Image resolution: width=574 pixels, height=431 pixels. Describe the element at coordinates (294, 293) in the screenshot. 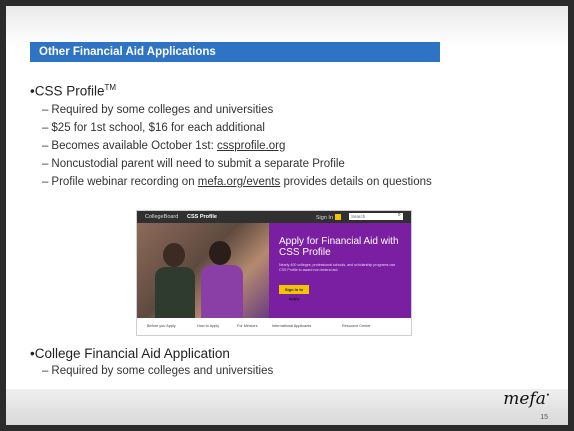

I see `sign-in-to-apply-button: Sign In to Apply` at that location.